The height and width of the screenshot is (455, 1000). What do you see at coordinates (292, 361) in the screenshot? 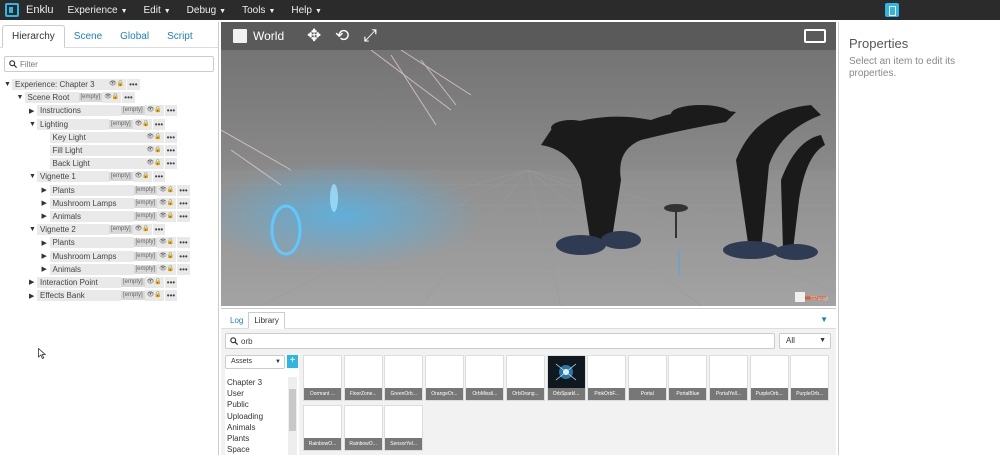
I see `add-asset-button: +` at bounding box center [292, 361].